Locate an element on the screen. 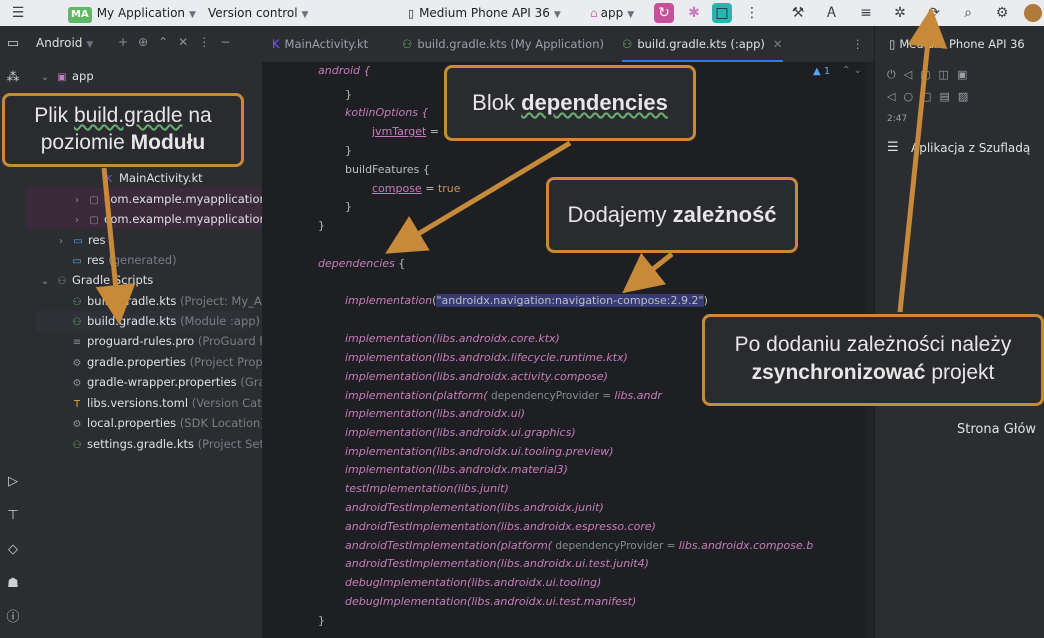 The image size is (1044, 638). bug-icon: ✲ is located at coordinates (900, 13).